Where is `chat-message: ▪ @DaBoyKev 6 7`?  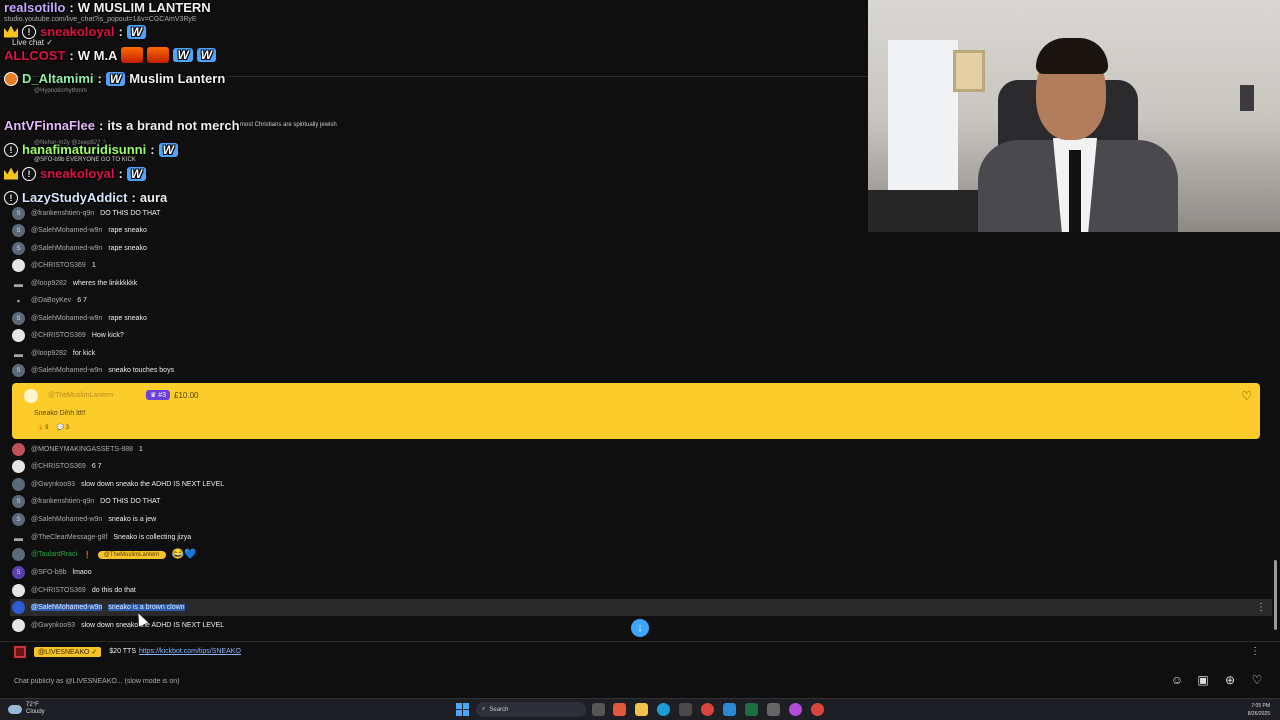
chat-message: ▪ @DaBoyKev 6 7 is located at coordinates (49, 300).